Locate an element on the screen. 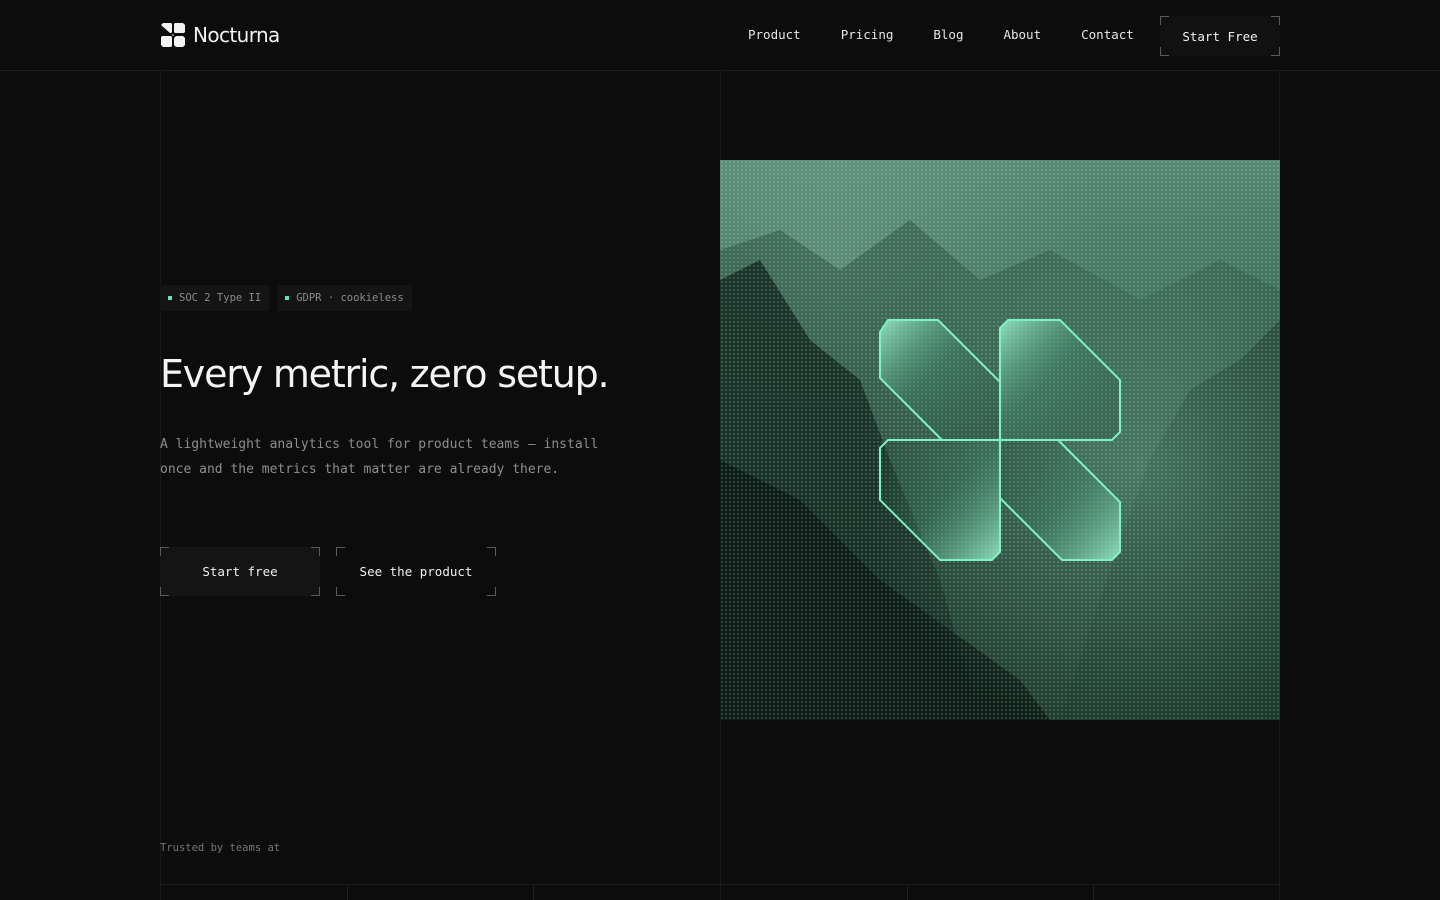 Image resolution: width=1440 pixels, height=900 pixels. see-product-label: See the product is located at coordinates (416, 571).